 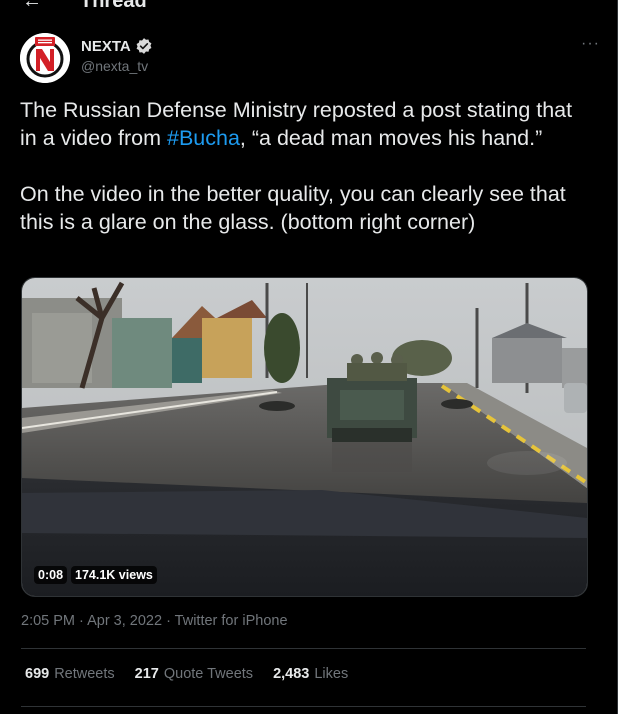 What do you see at coordinates (51, 575) in the screenshot?
I see `video-duration-badge: 0:08` at bounding box center [51, 575].